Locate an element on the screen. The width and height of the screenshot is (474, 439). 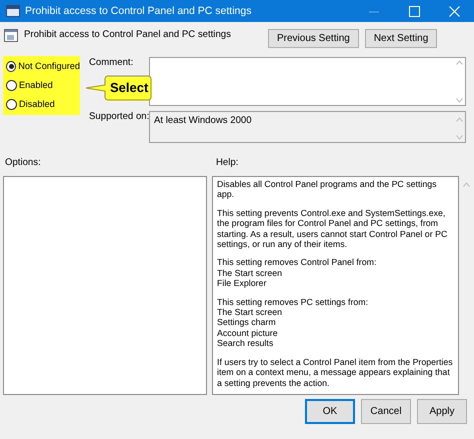
dialog-button: OK is located at coordinates (330, 411).